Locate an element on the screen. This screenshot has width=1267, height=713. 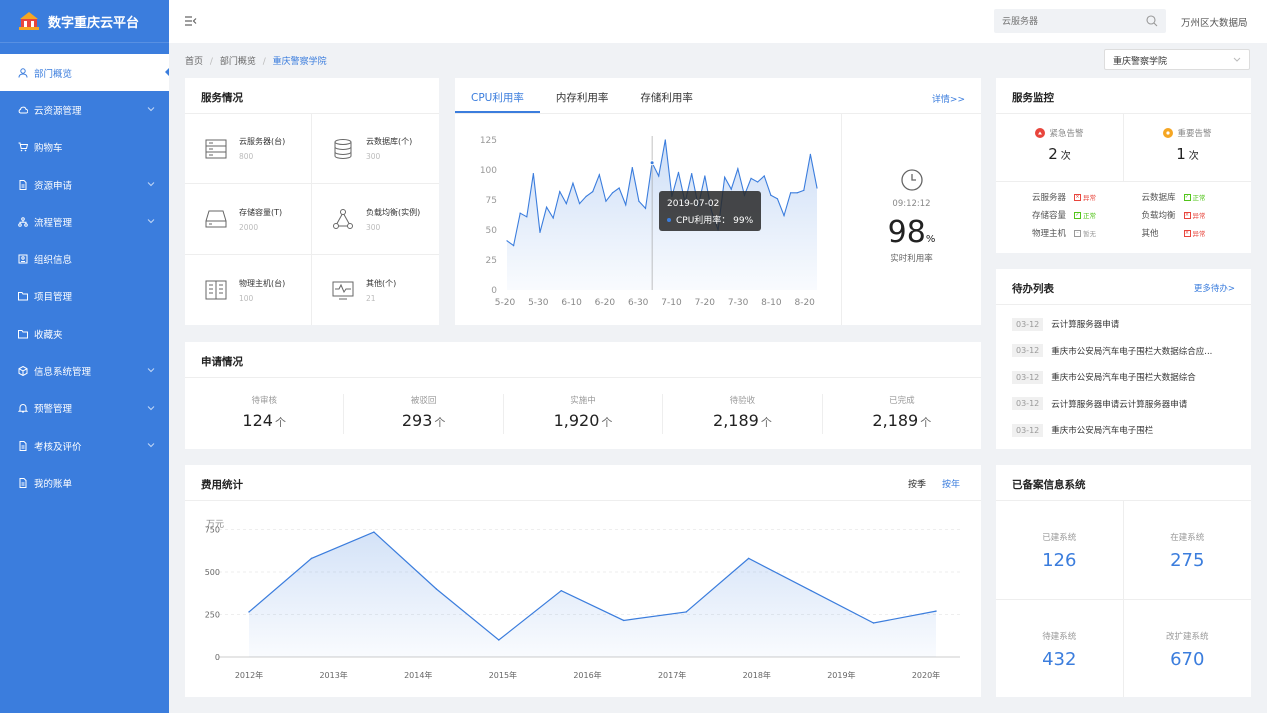
sidebar-item-evaluation: 考核及评价 is located at coordinates (84, 445).